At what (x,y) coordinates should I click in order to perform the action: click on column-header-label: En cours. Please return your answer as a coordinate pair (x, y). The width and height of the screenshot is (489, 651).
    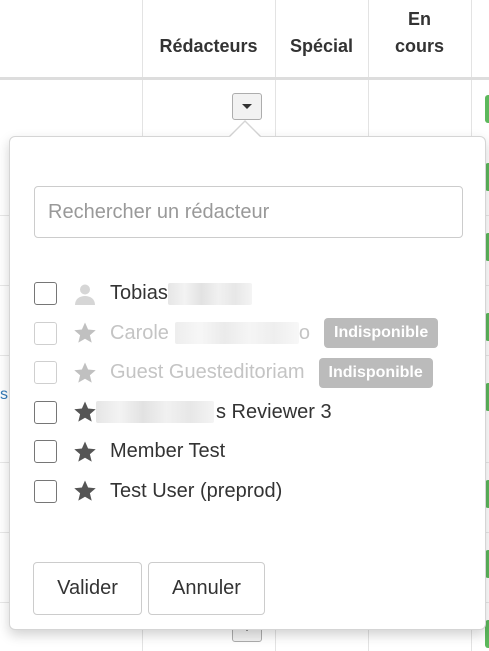
    Looking at the image, I should click on (419, 32).